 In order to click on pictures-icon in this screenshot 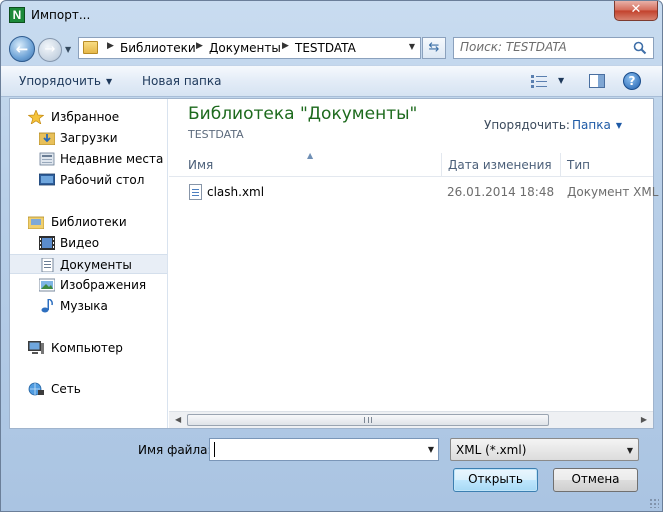, I will do `click(47, 285)`.